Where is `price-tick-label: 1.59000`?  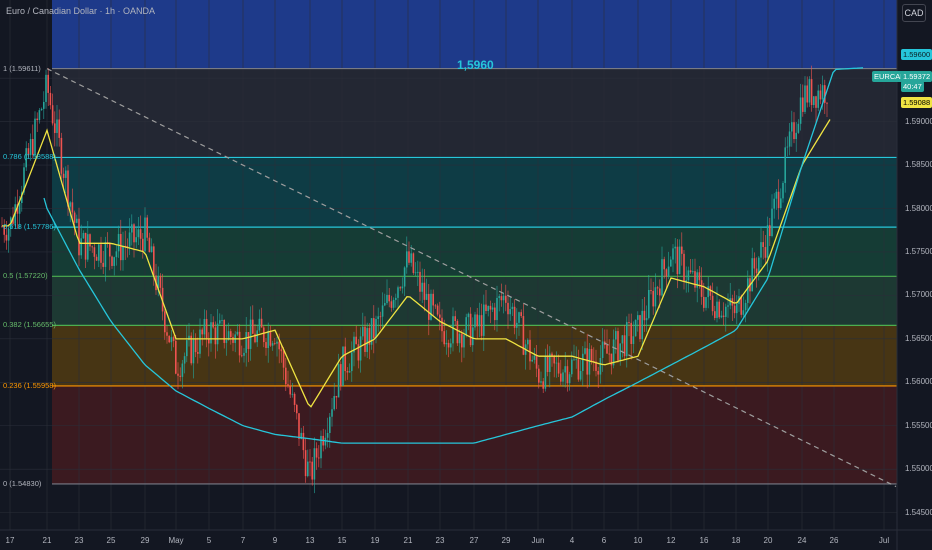 price-tick-label: 1.59000 is located at coordinates (918, 121).